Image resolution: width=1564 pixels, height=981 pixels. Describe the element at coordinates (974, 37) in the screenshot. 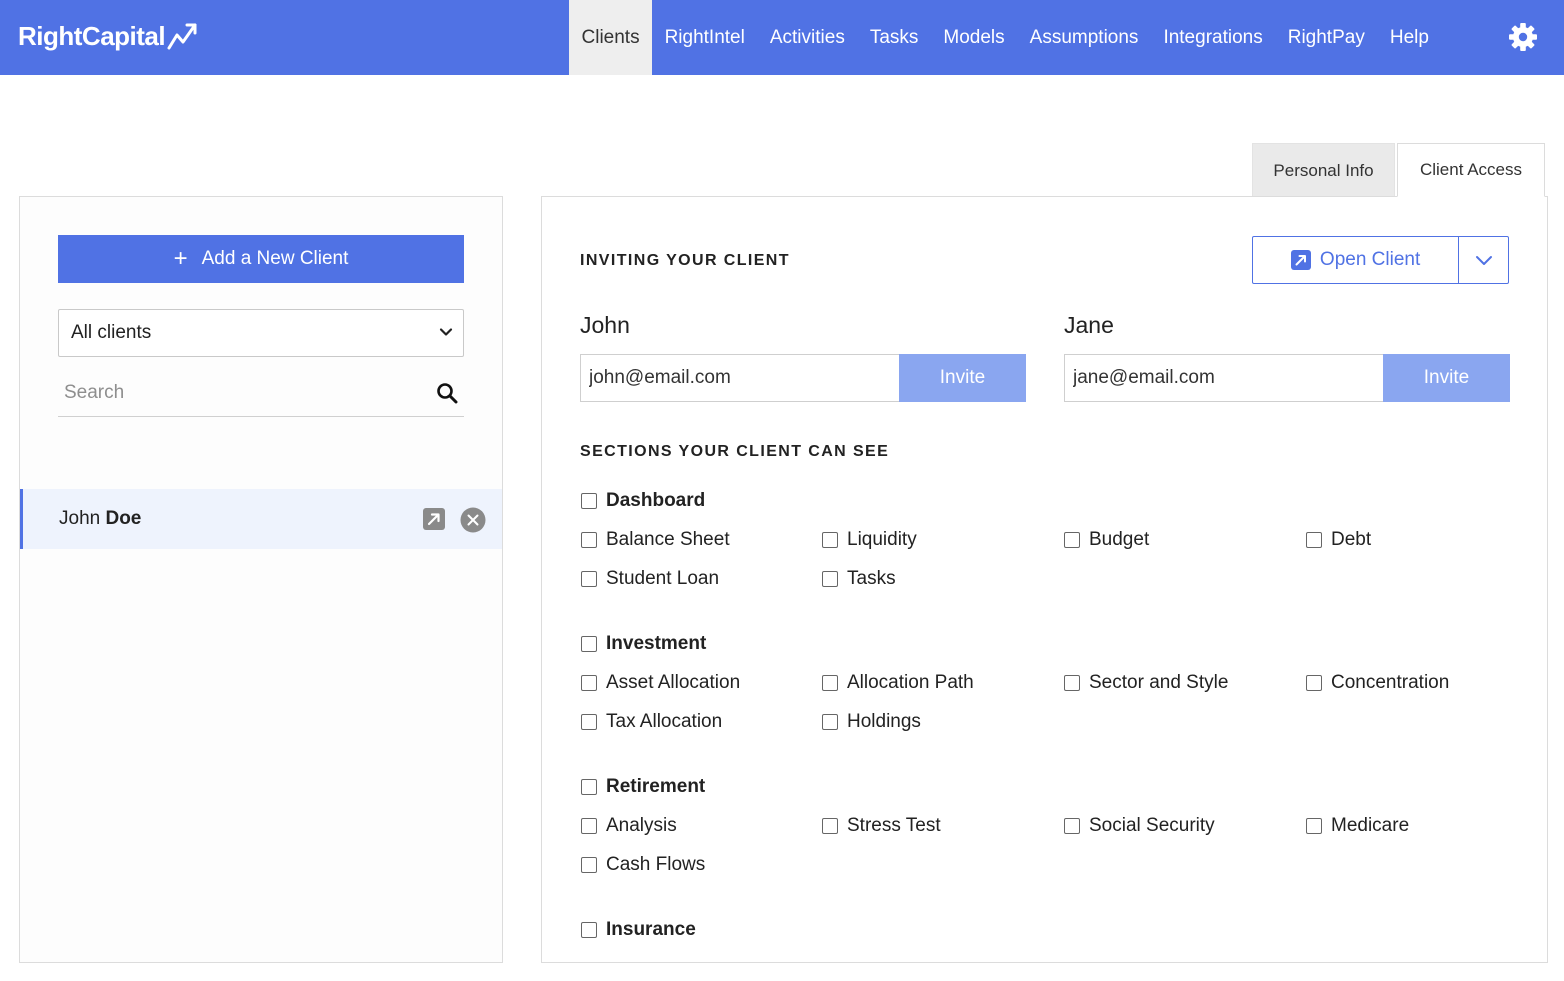

I see `nav-models: Models` at that location.